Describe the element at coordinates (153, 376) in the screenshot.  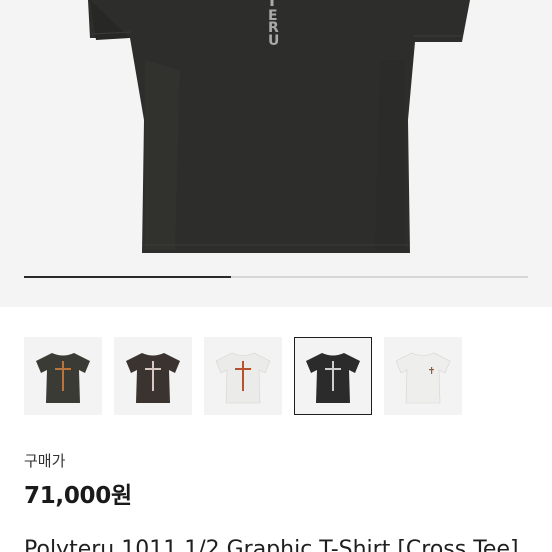
I see `thumb-brown-cross` at that location.